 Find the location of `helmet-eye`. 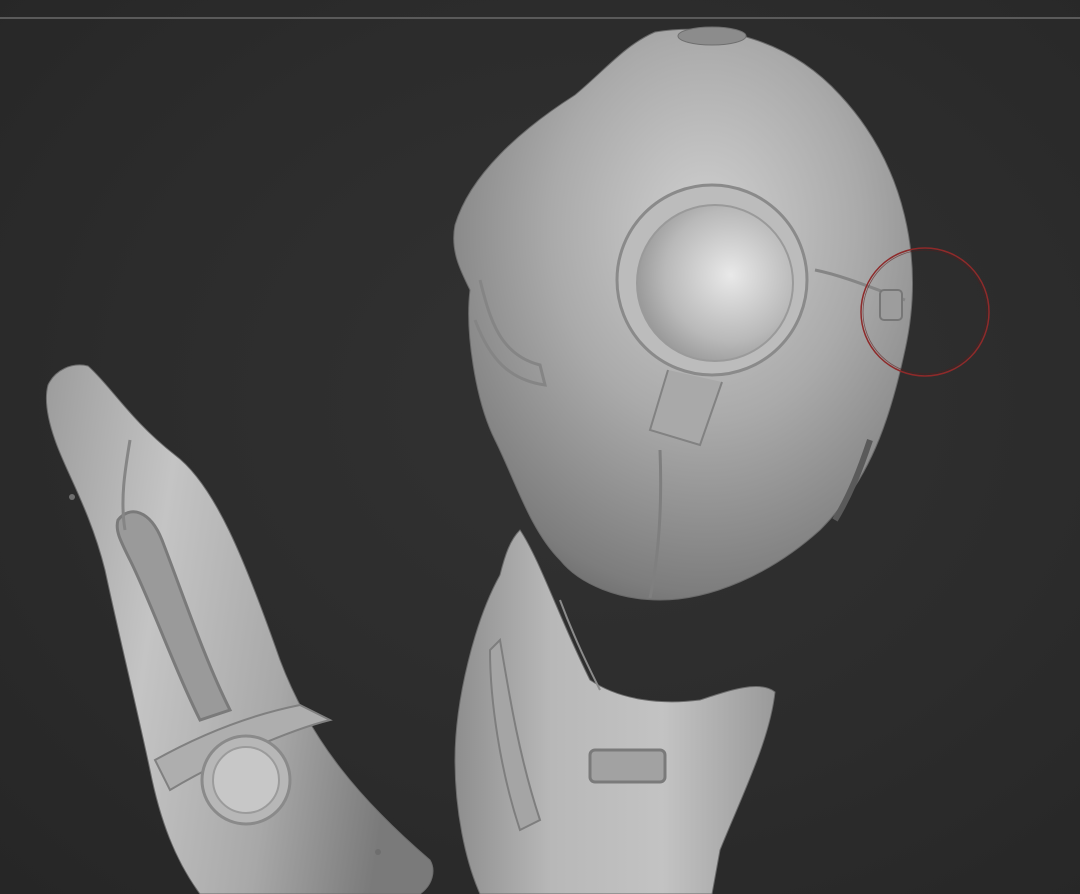

helmet-eye is located at coordinates (715, 283).